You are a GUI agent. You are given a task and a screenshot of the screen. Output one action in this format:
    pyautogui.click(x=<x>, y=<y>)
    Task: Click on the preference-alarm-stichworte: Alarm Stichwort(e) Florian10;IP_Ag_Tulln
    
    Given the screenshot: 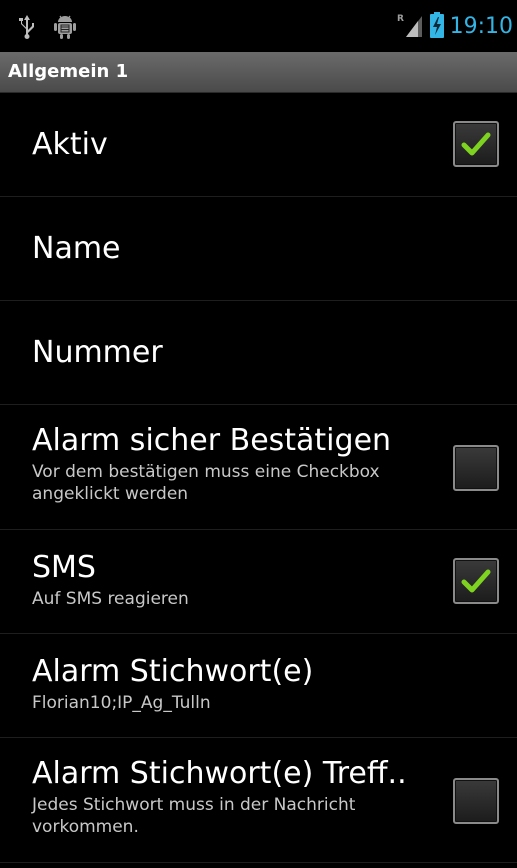 What is the action you would take?
    pyautogui.click(x=258, y=686)
    